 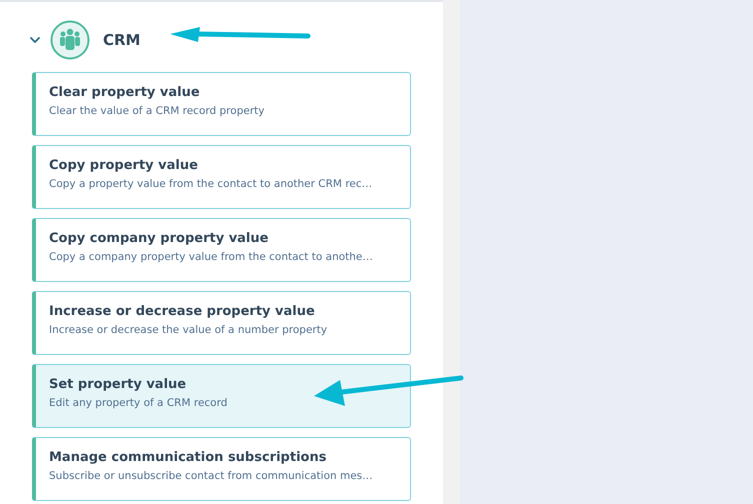 What do you see at coordinates (138, 403) in the screenshot?
I see `action-description: Edit any property of a CRM record` at bounding box center [138, 403].